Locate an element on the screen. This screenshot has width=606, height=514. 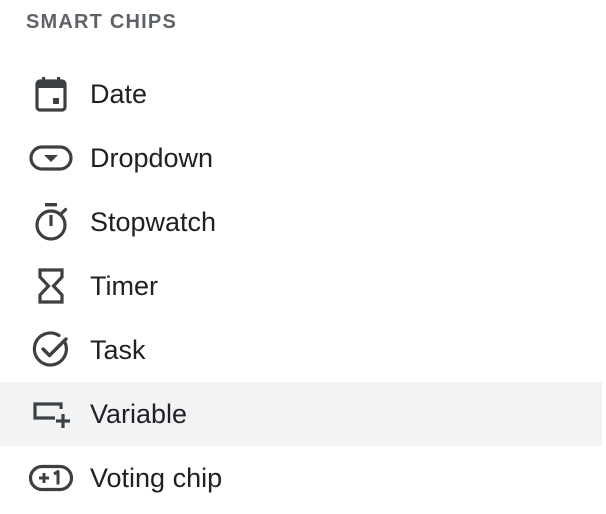
hourglass-icon is located at coordinates (51, 286).